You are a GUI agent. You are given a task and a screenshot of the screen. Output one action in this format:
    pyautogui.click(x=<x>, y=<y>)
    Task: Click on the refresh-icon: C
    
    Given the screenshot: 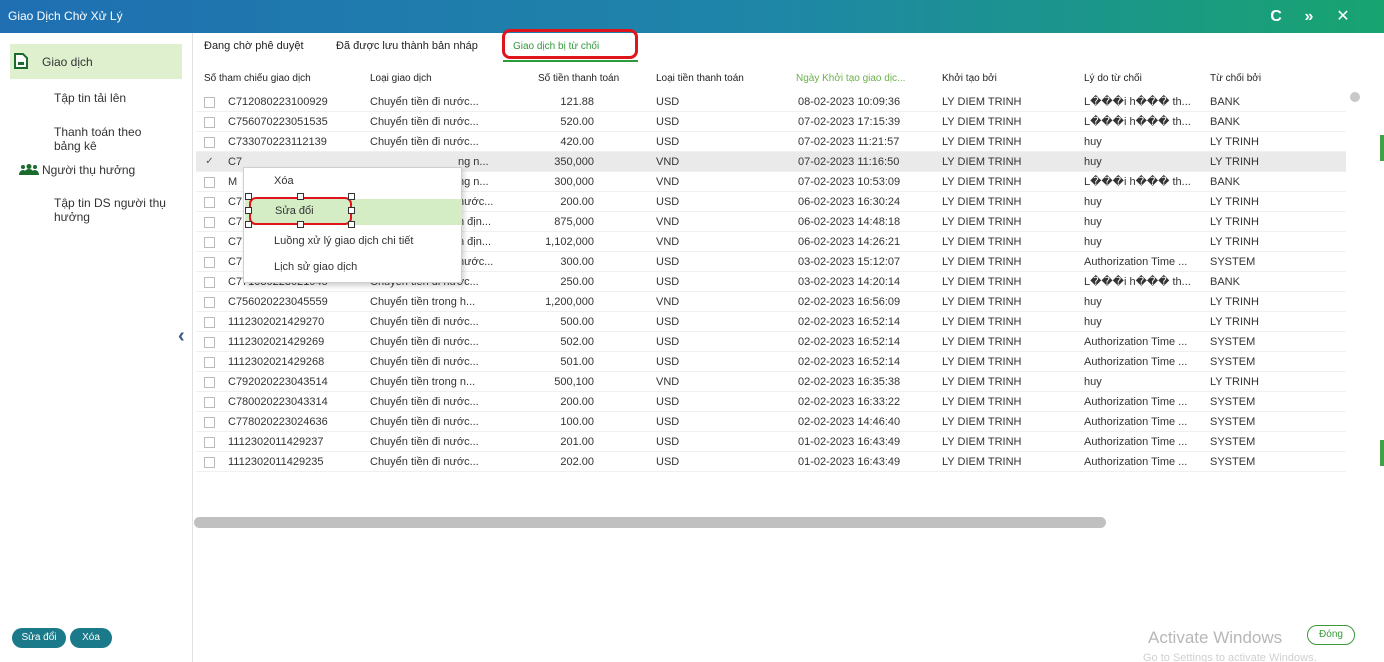 What is the action you would take?
    pyautogui.click(x=1276, y=17)
    